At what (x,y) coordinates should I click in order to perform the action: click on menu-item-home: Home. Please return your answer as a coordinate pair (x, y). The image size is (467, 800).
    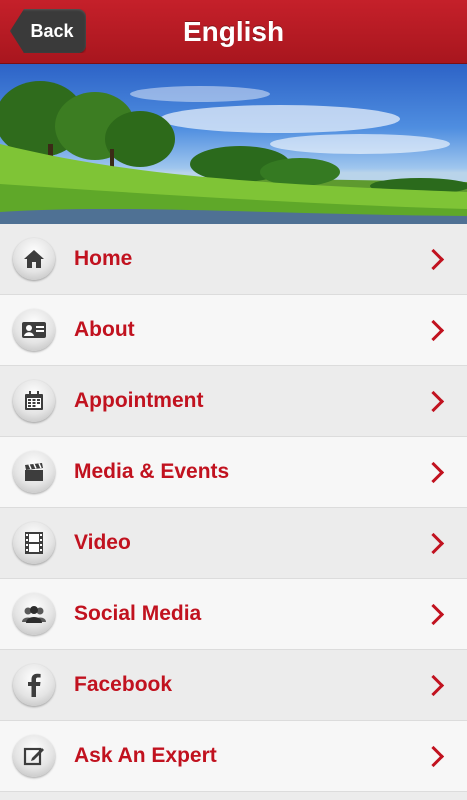
    Looking at the image, I should click on (233, 259).